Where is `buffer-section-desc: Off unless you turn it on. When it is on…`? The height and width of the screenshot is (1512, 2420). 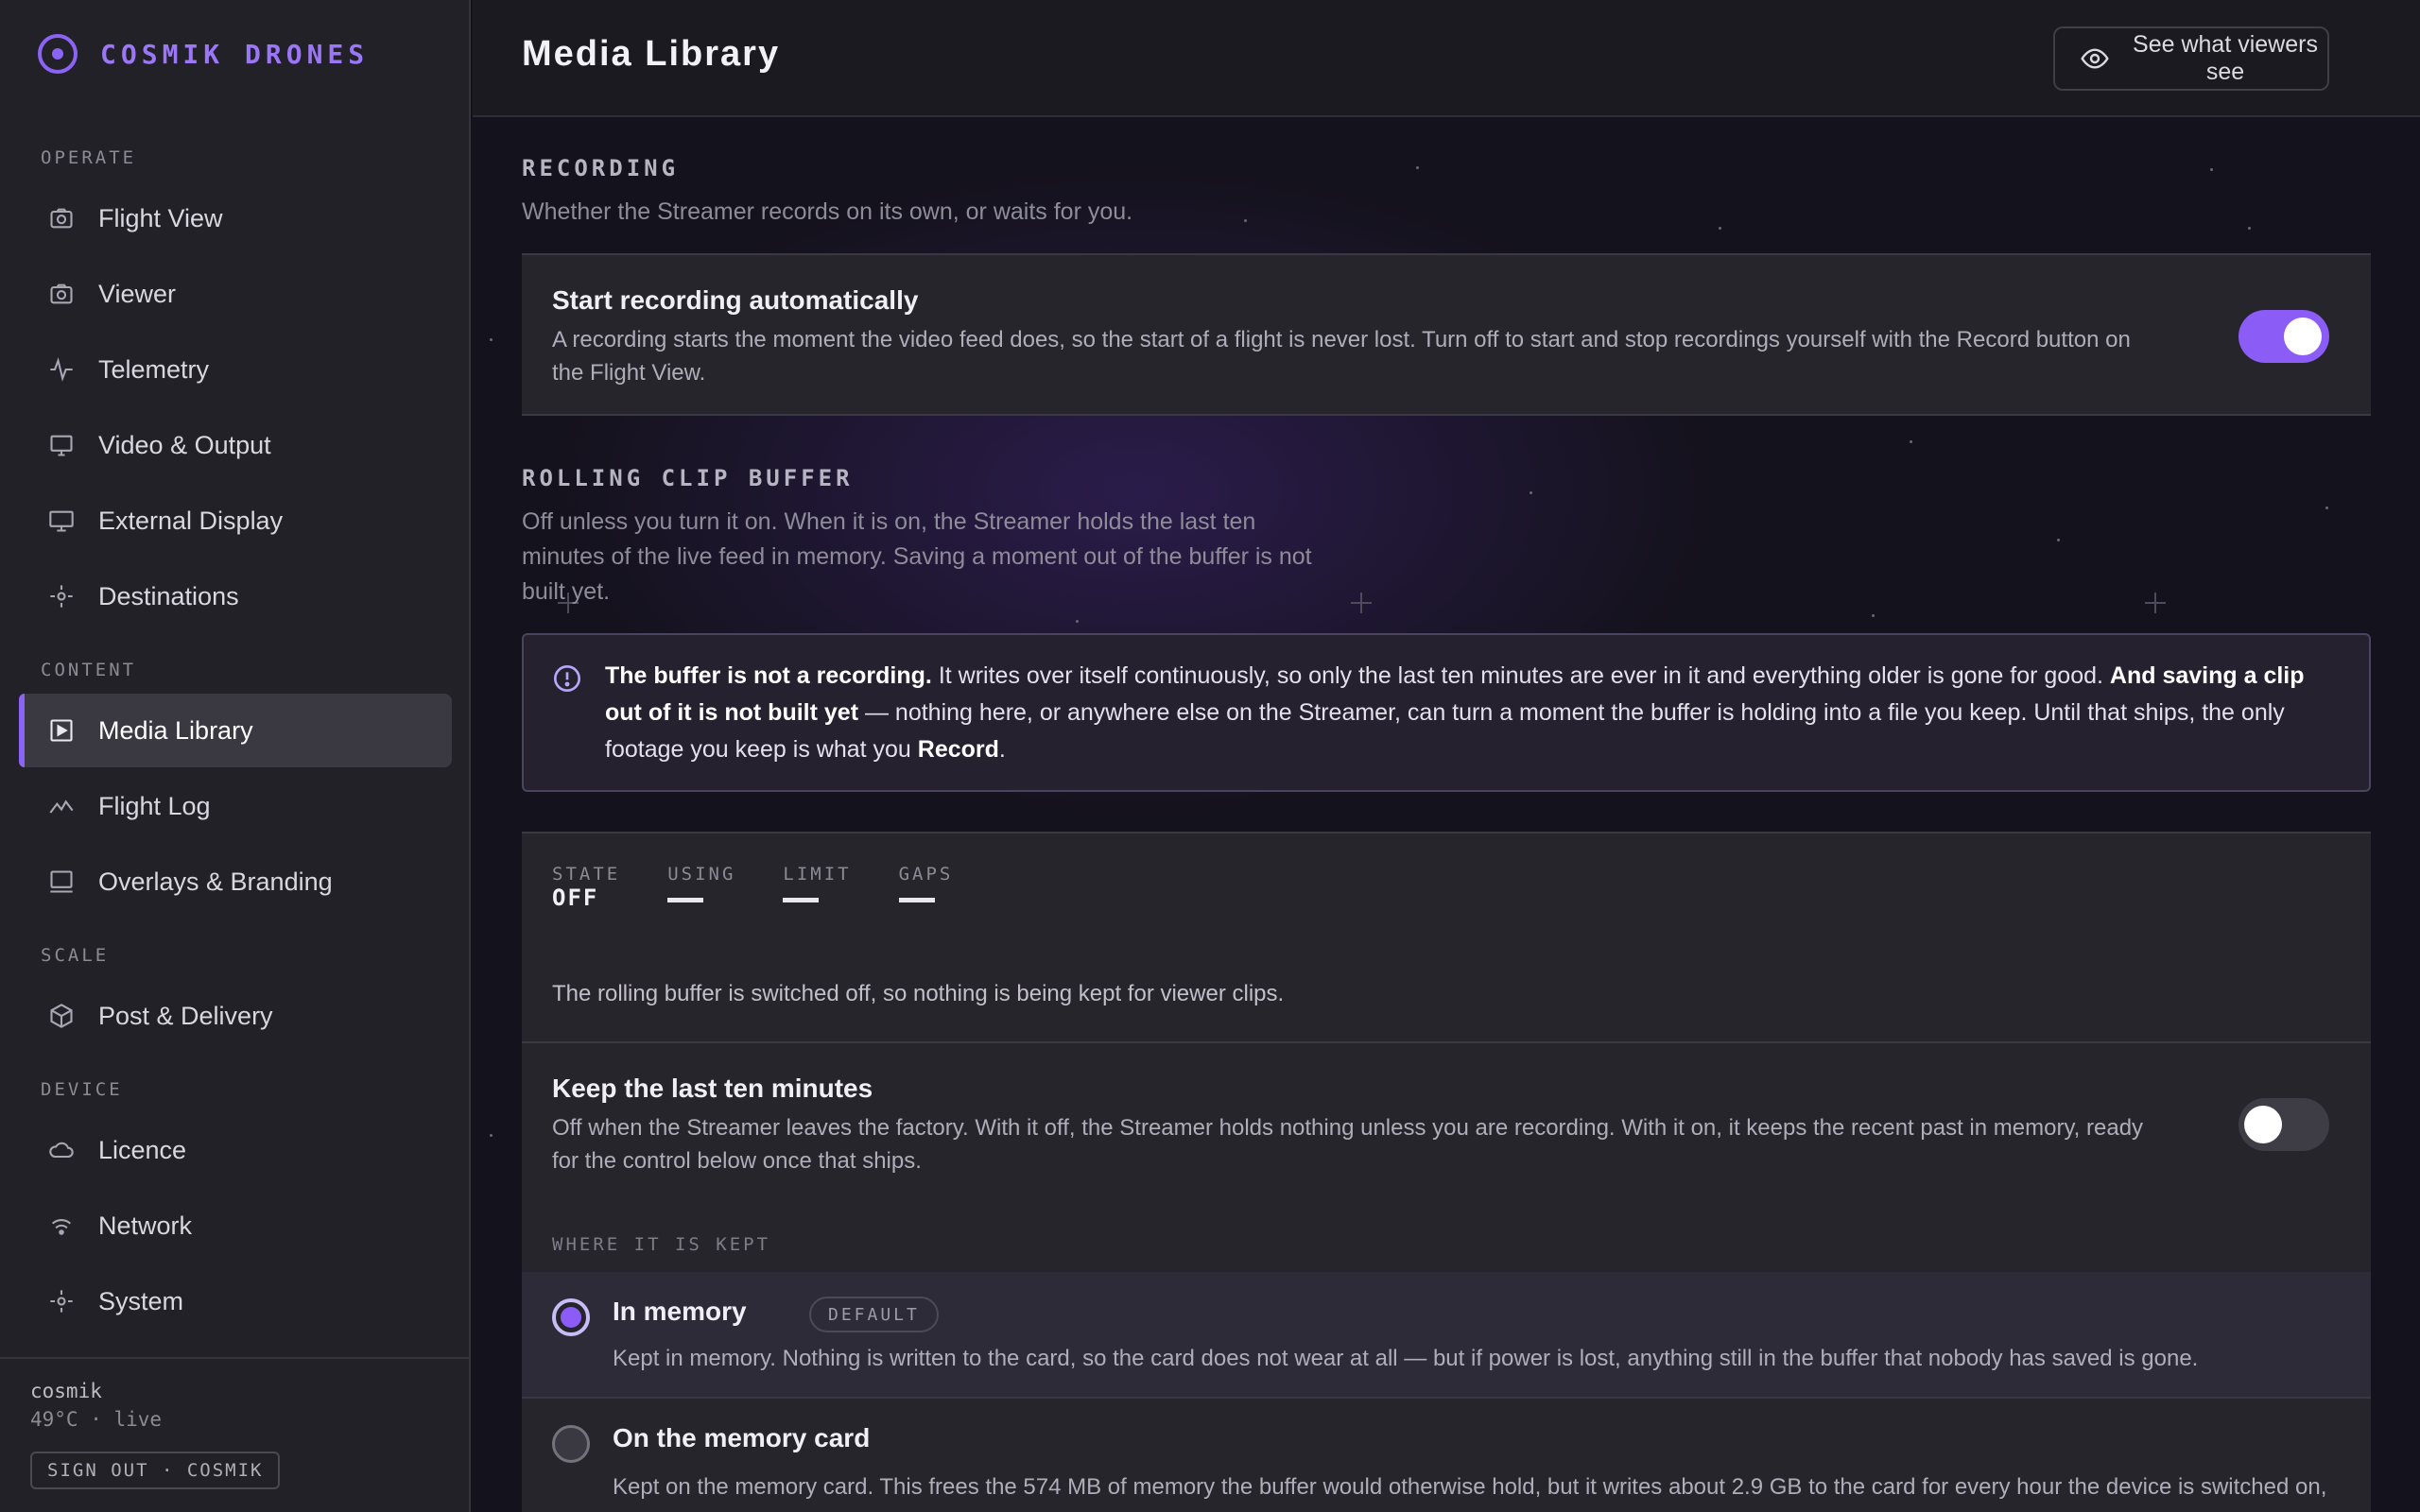 buffer-section-desc: Off unless you turn it on. When it is on… is located at coordinates (917, 556).